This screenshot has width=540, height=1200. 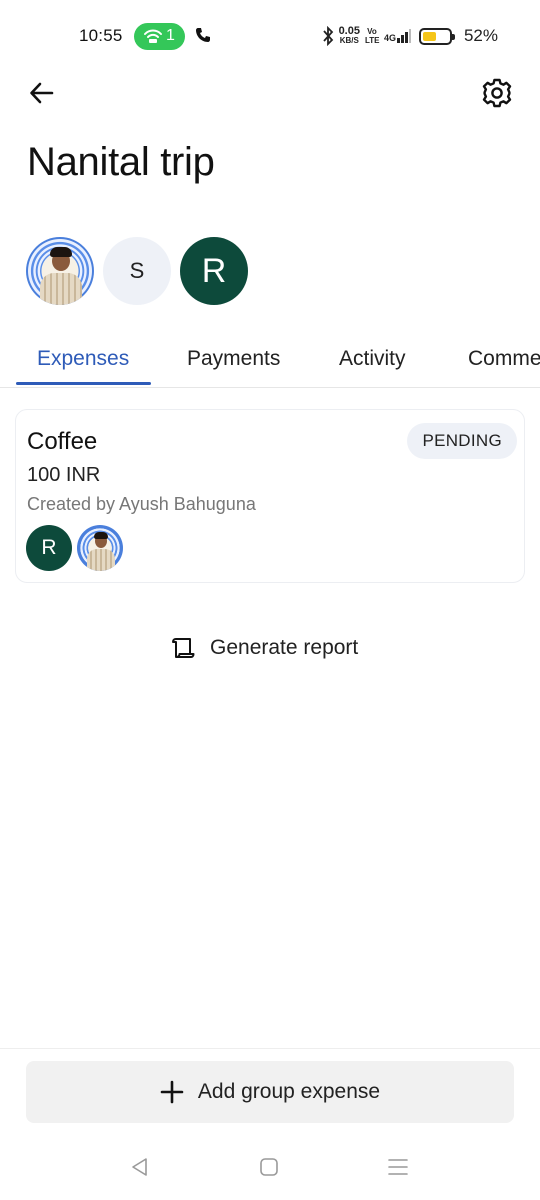 What do you see at coordinates (429, 36) in the screenshot?
I see `battery-fill` at bounding box center [429, 36].